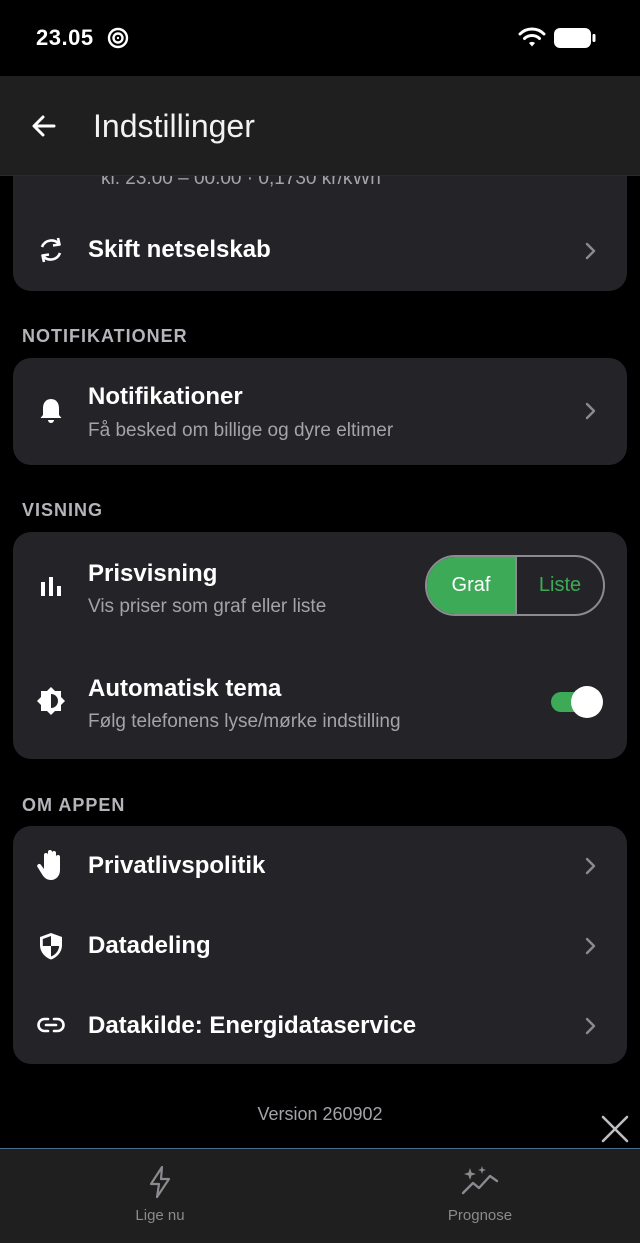  What do you see at coordinates (51, 1025) in the screenshot?
I see `link-icon` at bounding box center [51, 1025].